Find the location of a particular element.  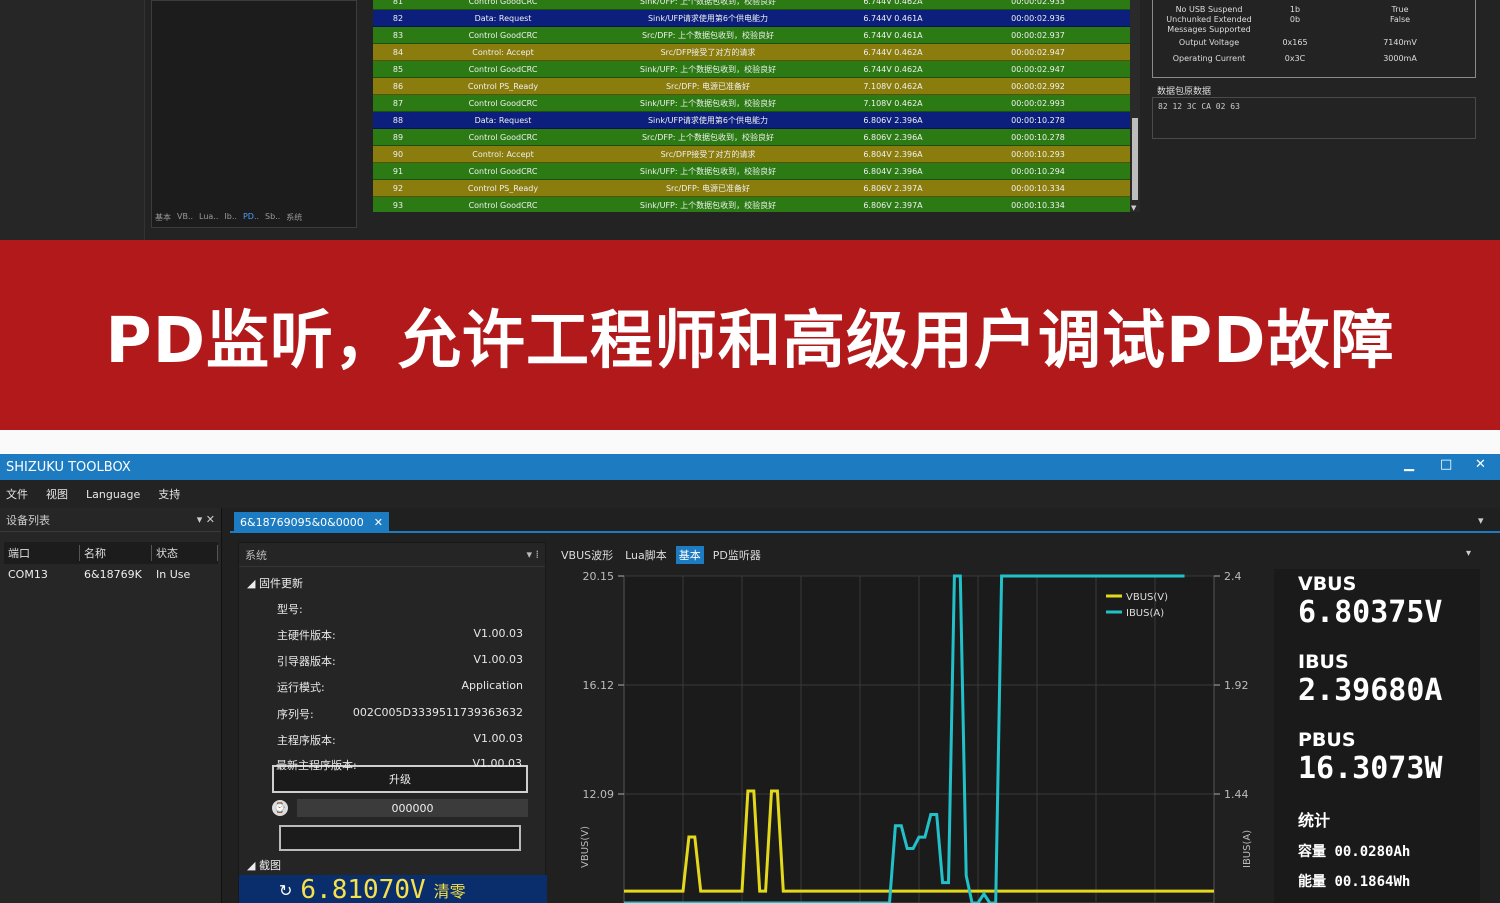

chart-tabs: VBUS波形 Lua脚本 基本 PD监听器 is located at coordinates (661, 555).